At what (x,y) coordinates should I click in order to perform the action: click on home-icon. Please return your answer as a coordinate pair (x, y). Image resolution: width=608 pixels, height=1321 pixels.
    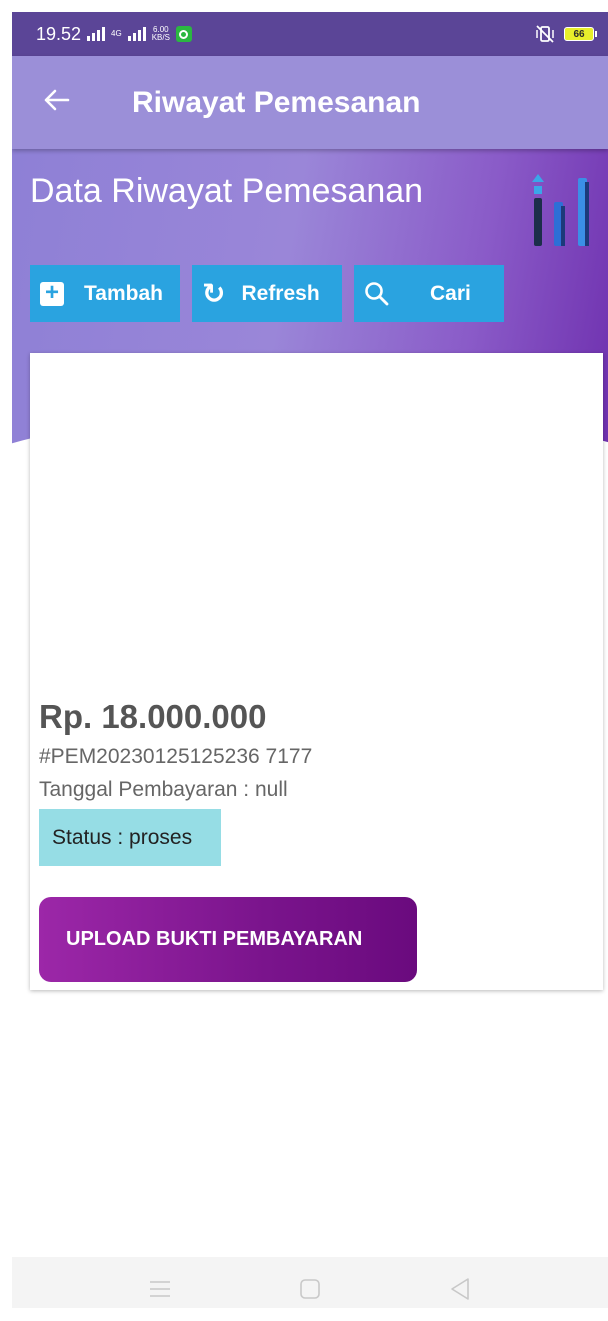
    Looking at the image, I should click on (310, 1289).